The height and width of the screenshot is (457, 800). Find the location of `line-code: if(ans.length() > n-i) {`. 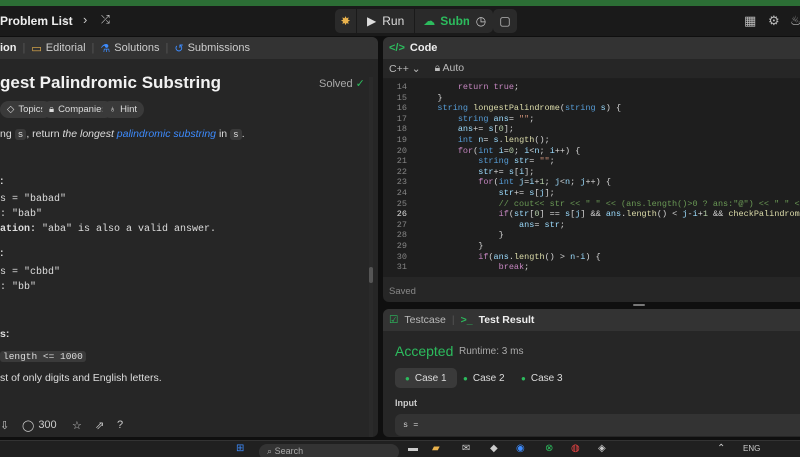

line-code: if(ans.length() > n-i) { is located at coordinates (539, 256).